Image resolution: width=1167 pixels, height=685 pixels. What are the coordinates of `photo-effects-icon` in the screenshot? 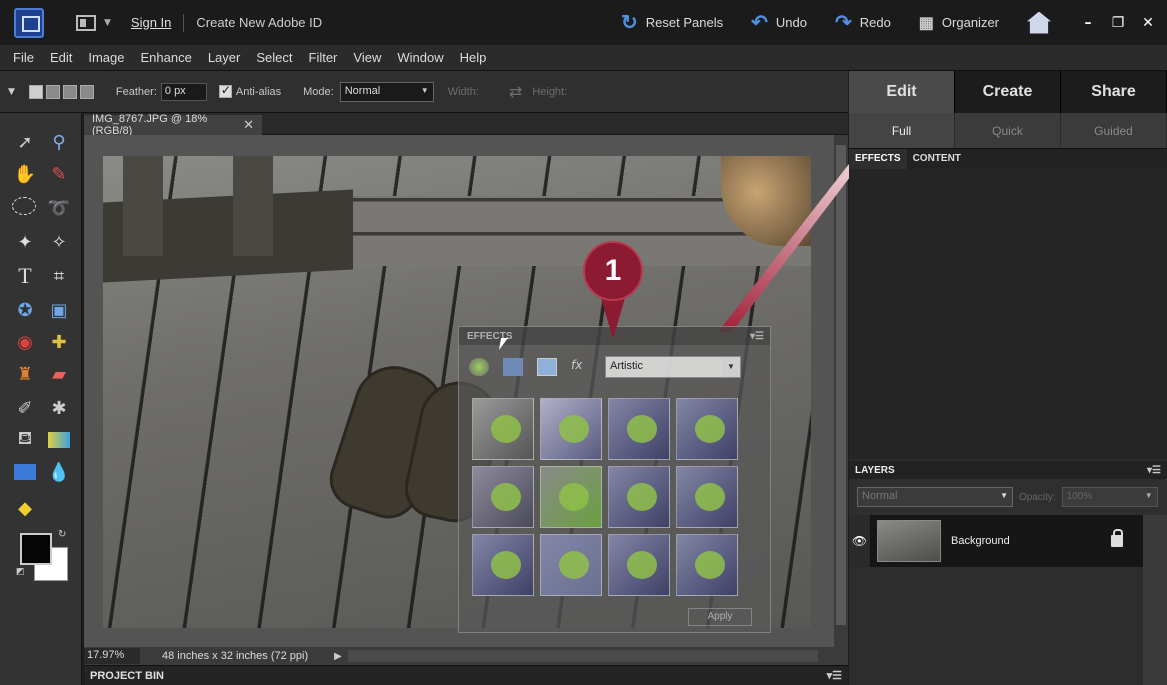 It's located at (547, 367).